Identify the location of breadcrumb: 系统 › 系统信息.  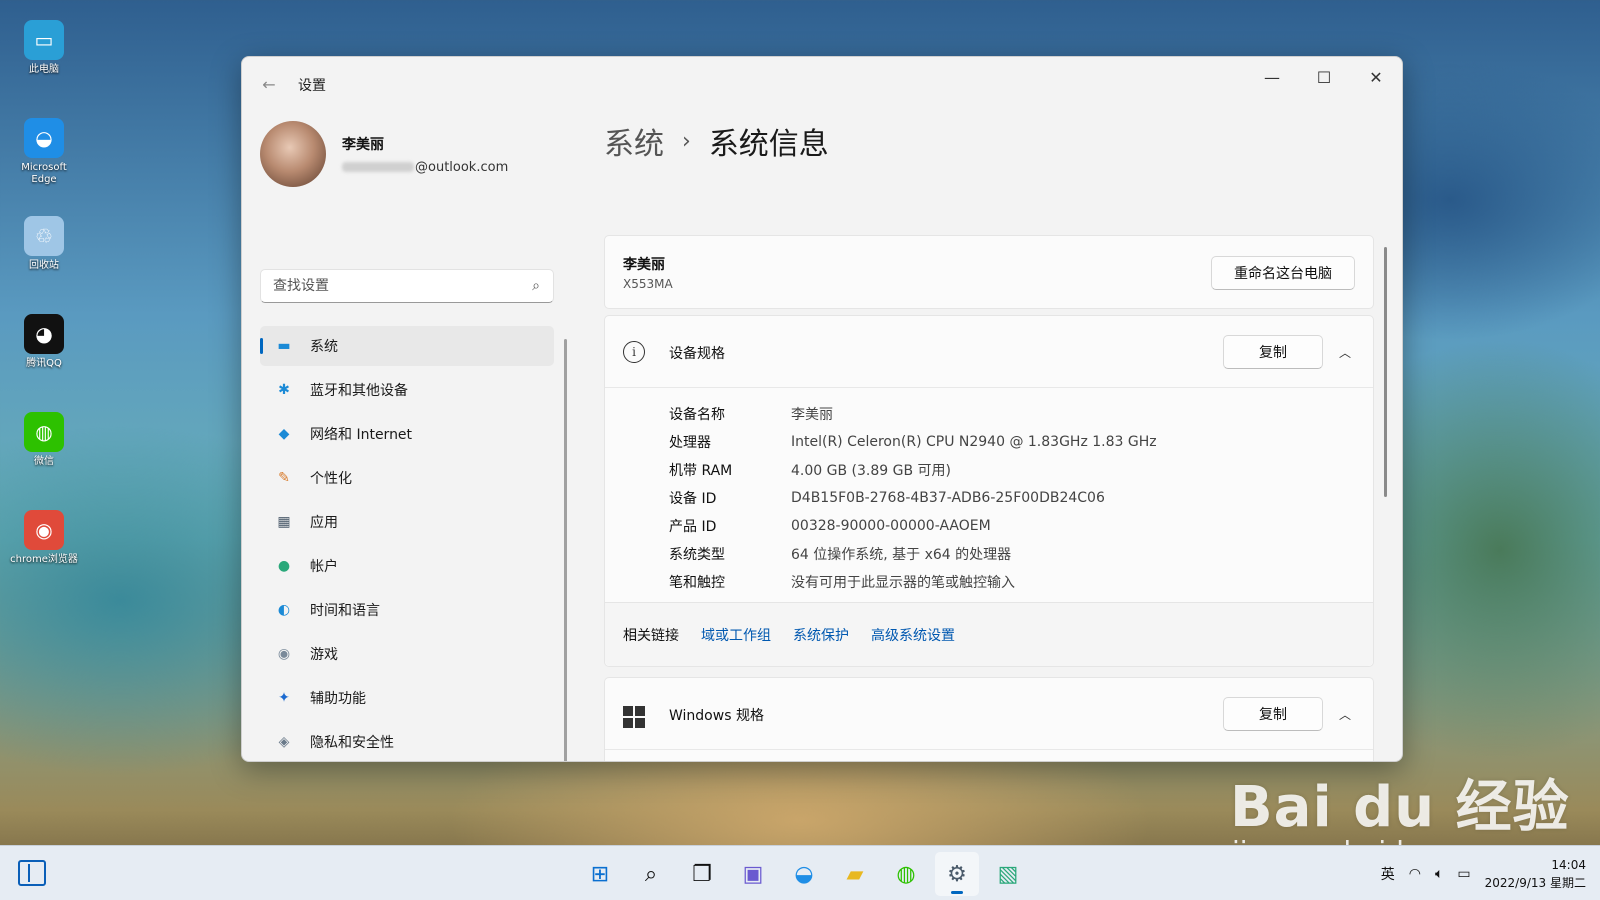
(716, 141).